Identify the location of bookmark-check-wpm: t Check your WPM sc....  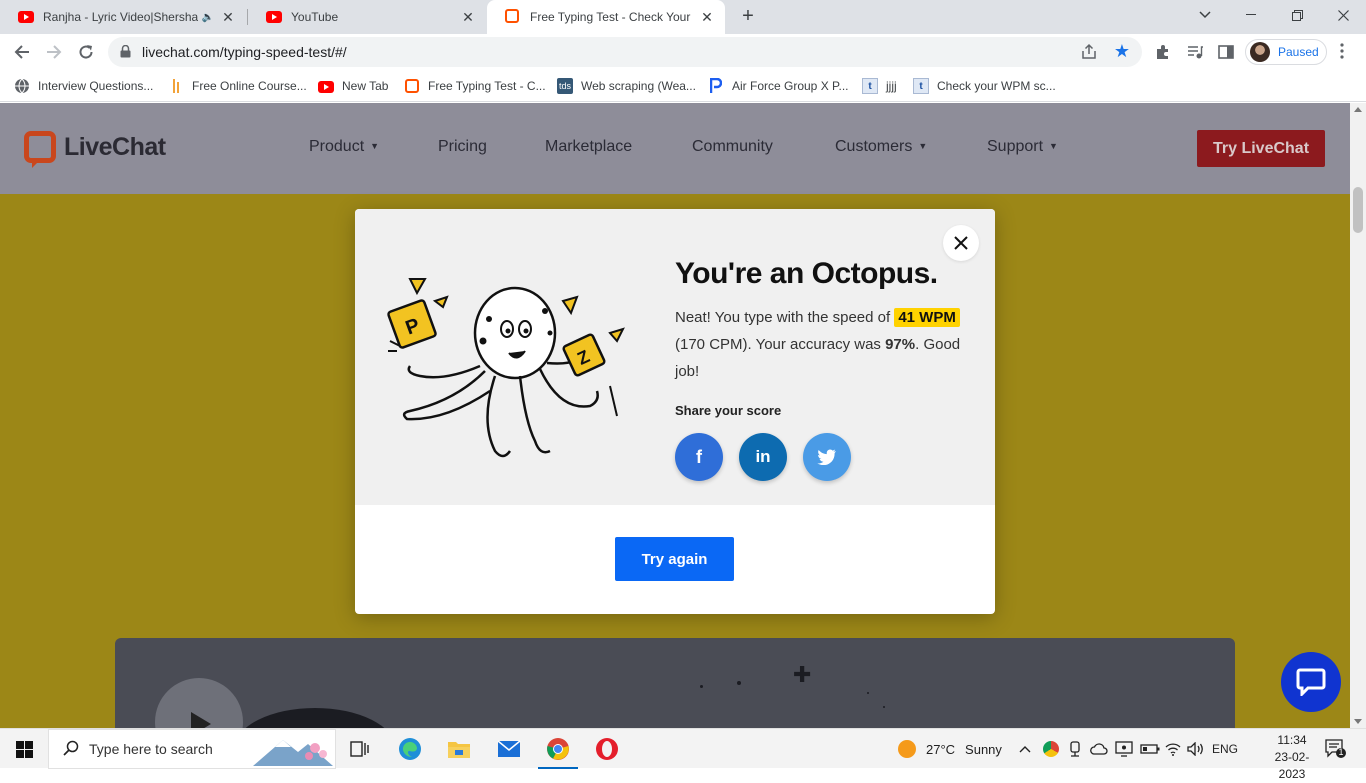
(984, 86).